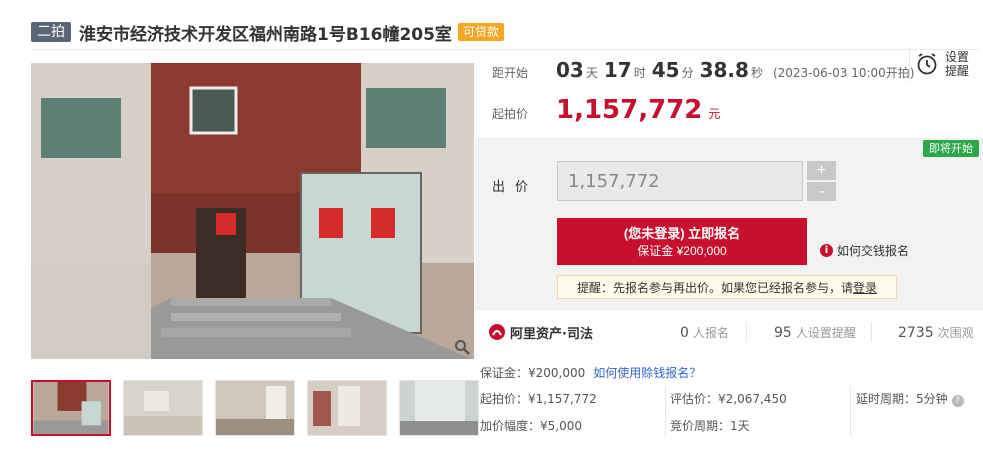 This screenshot has height=454, width=983. I want to click on info-icon: i, so click(826, 250).